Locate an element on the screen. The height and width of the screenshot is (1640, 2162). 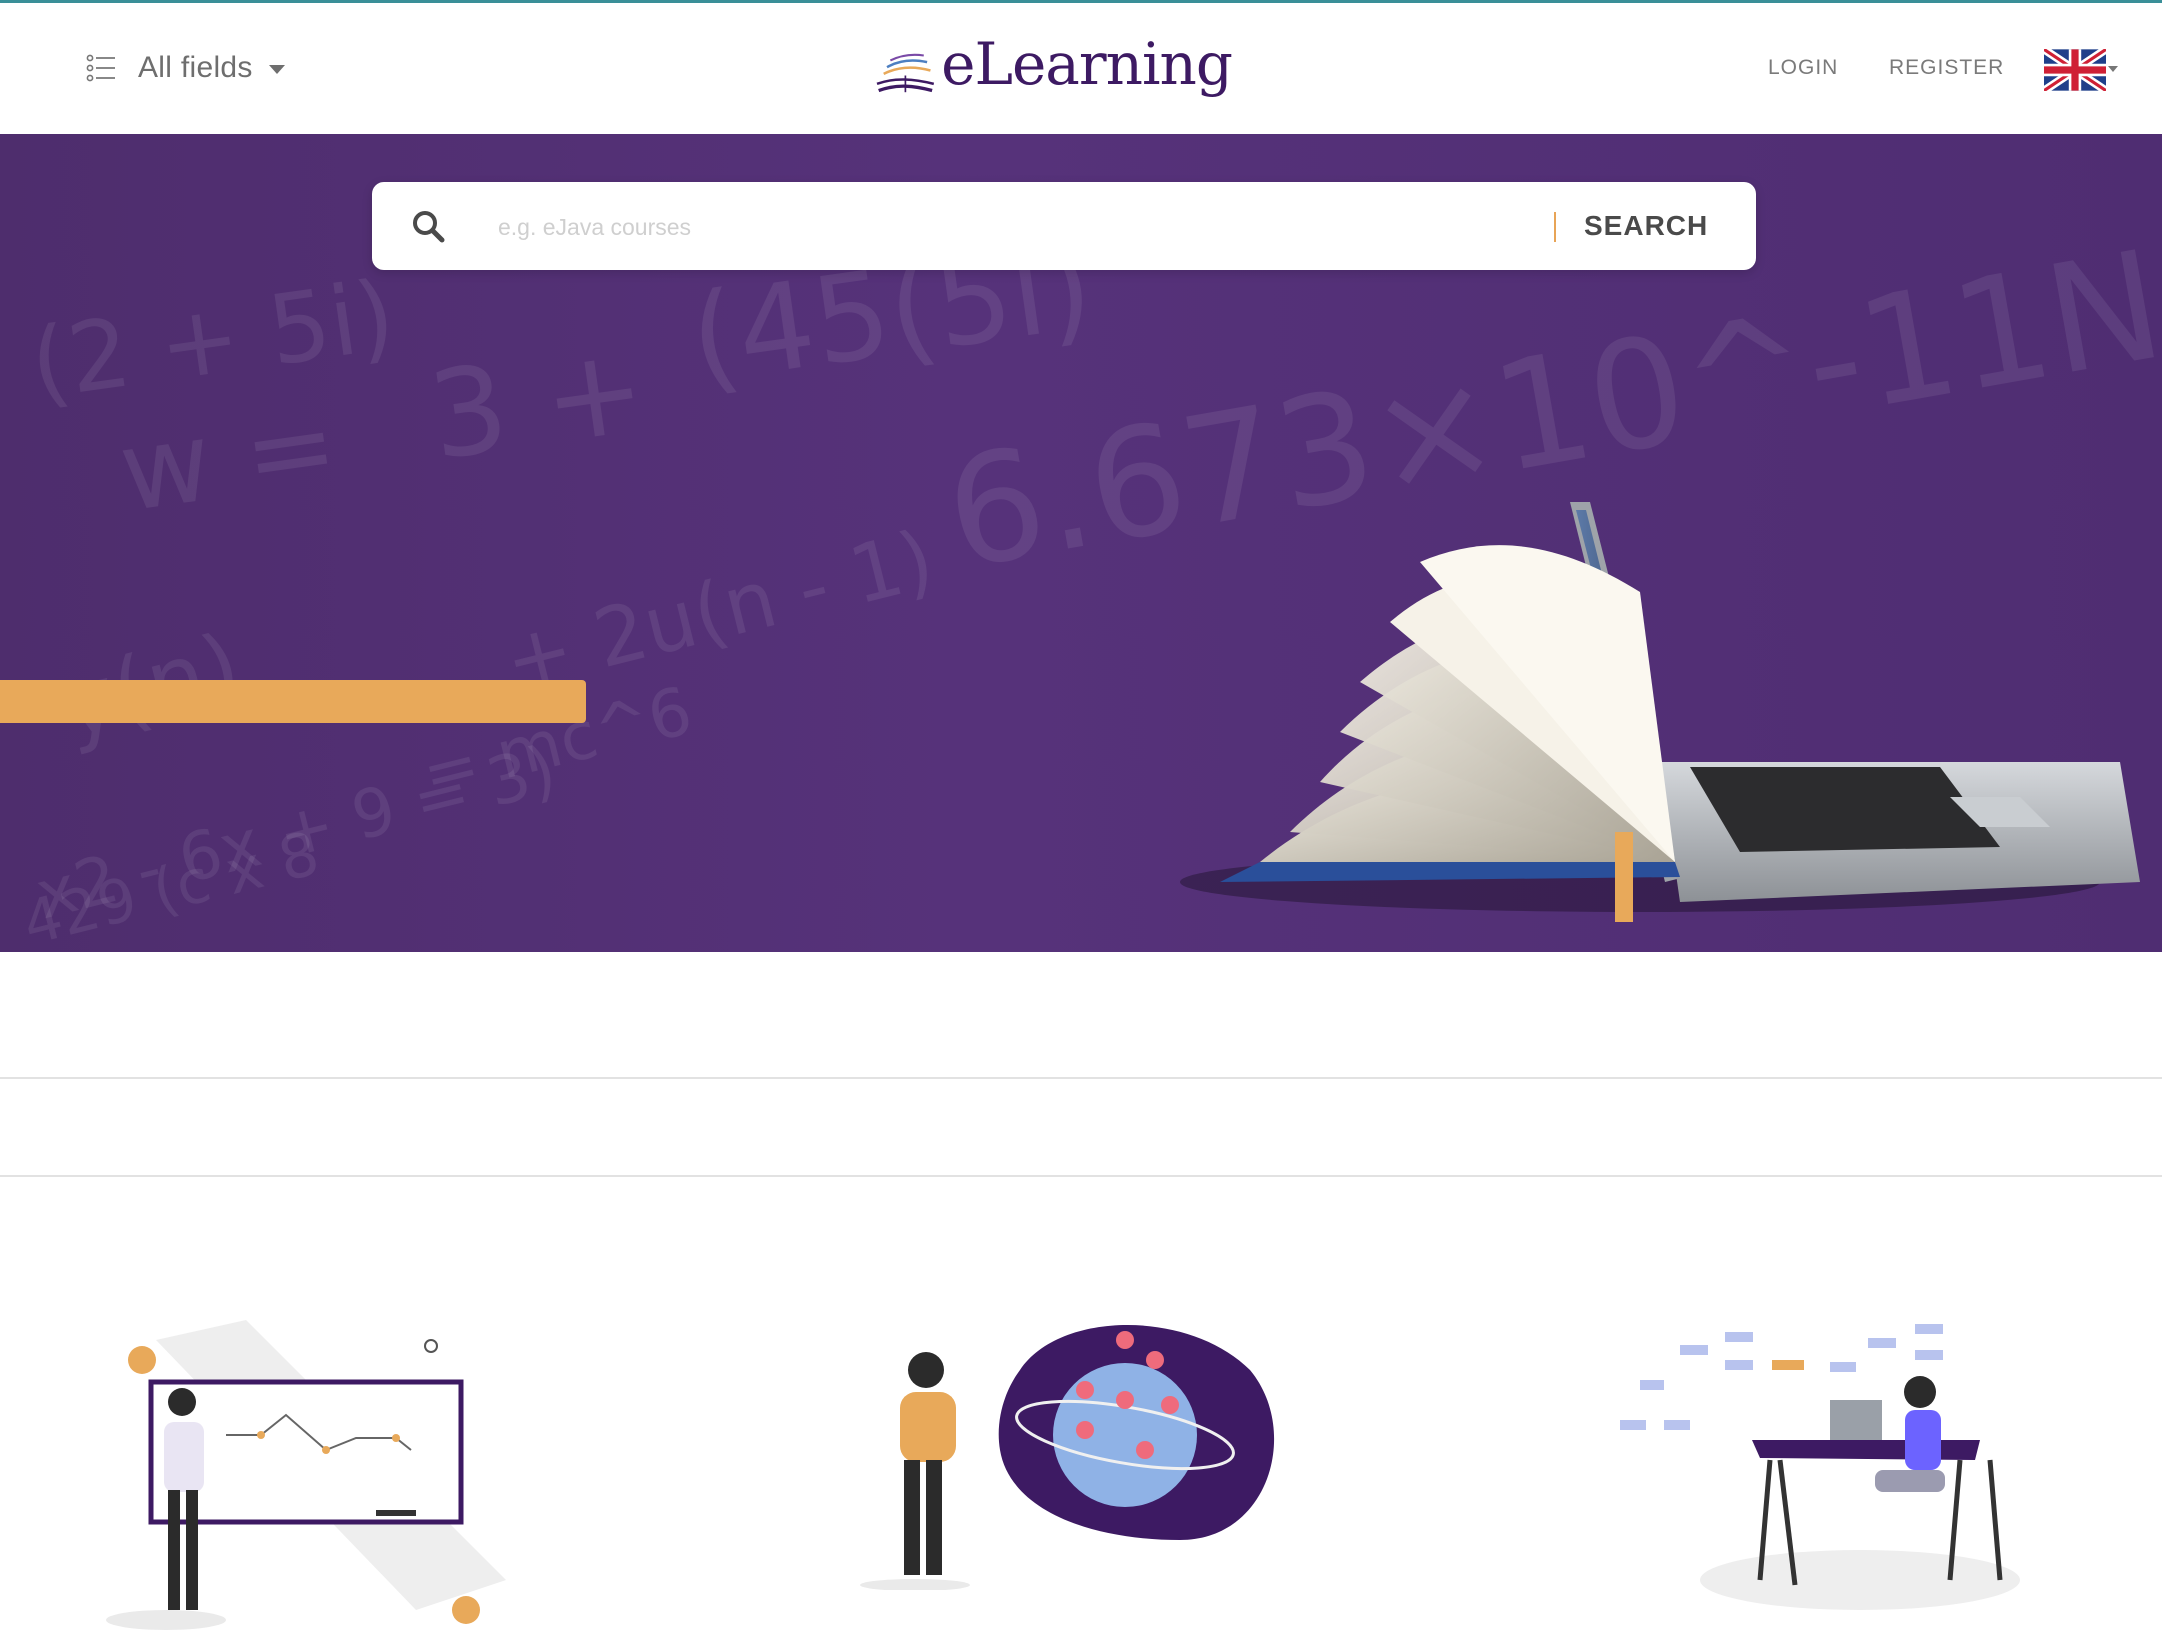
uk-flag-icon is located at coordinates (2075, 70).